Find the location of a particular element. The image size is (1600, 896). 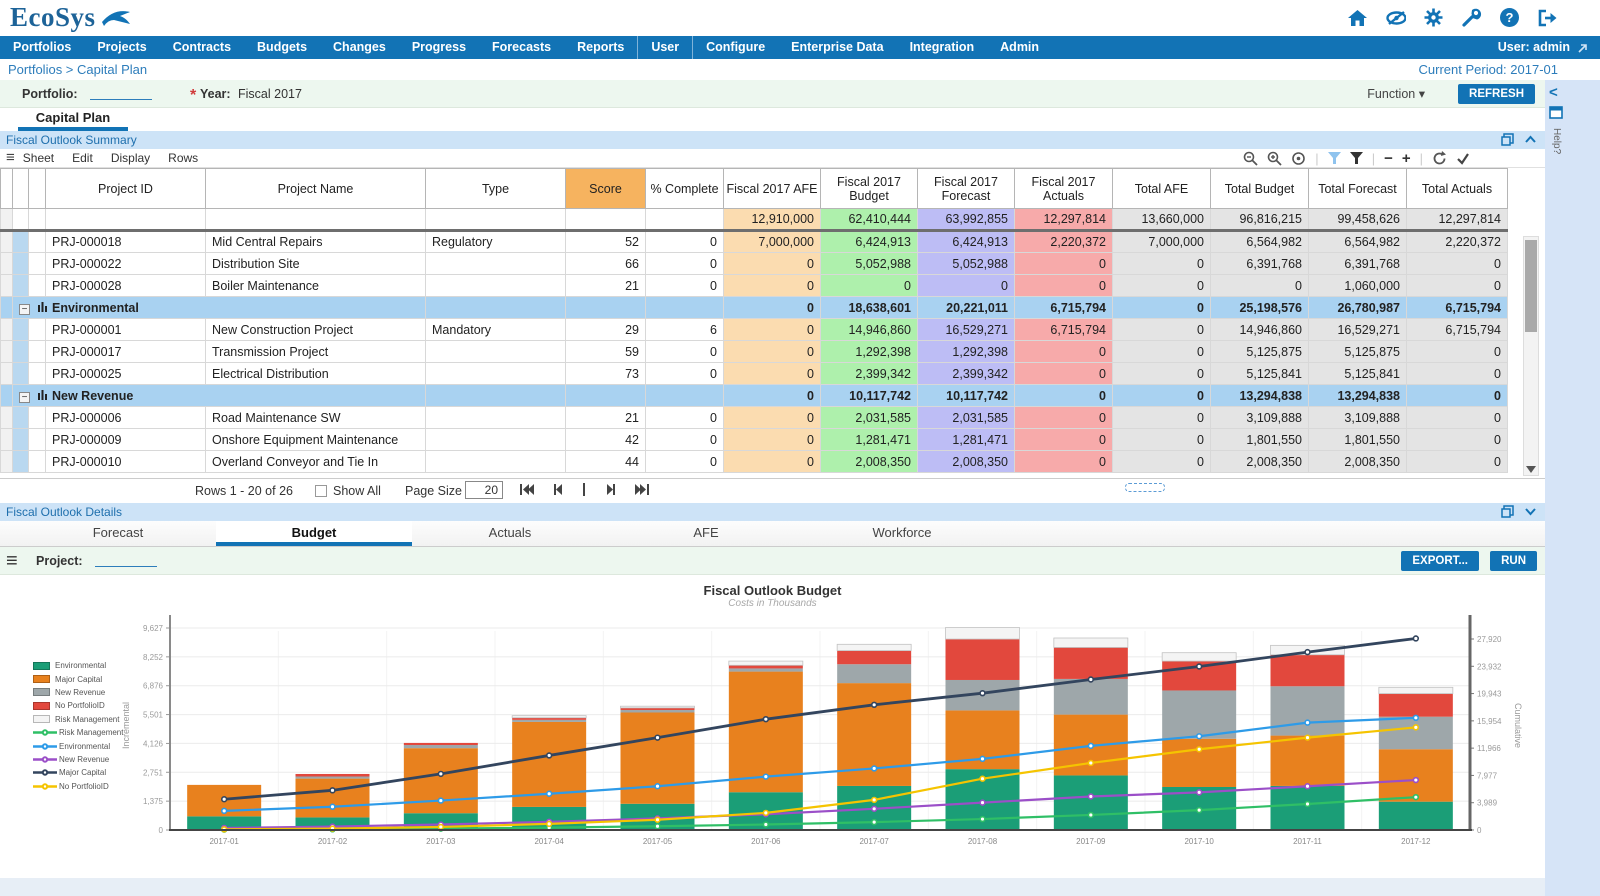

last-page-icon is located at coordinates (642, 491).